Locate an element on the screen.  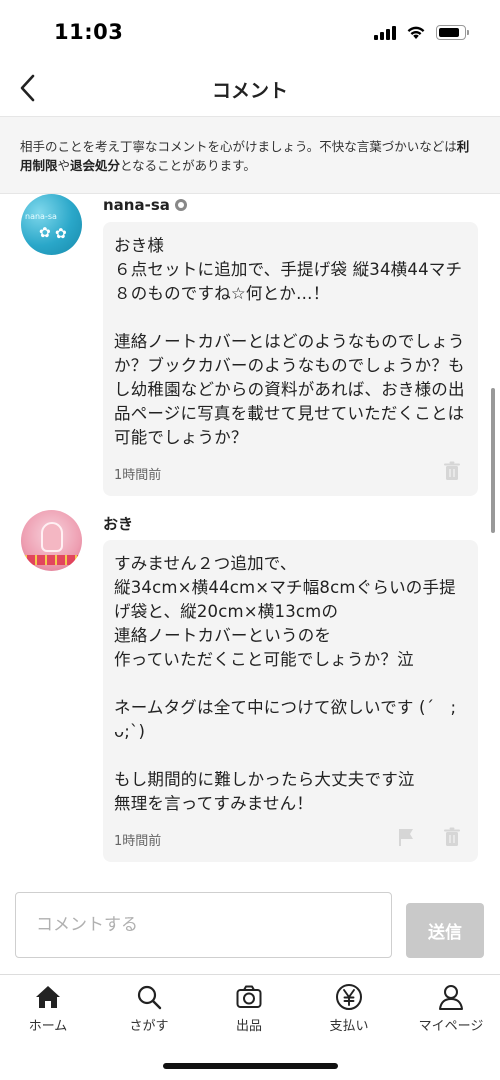
tab-sell: 出品 is located at coordinates (249, 1009).